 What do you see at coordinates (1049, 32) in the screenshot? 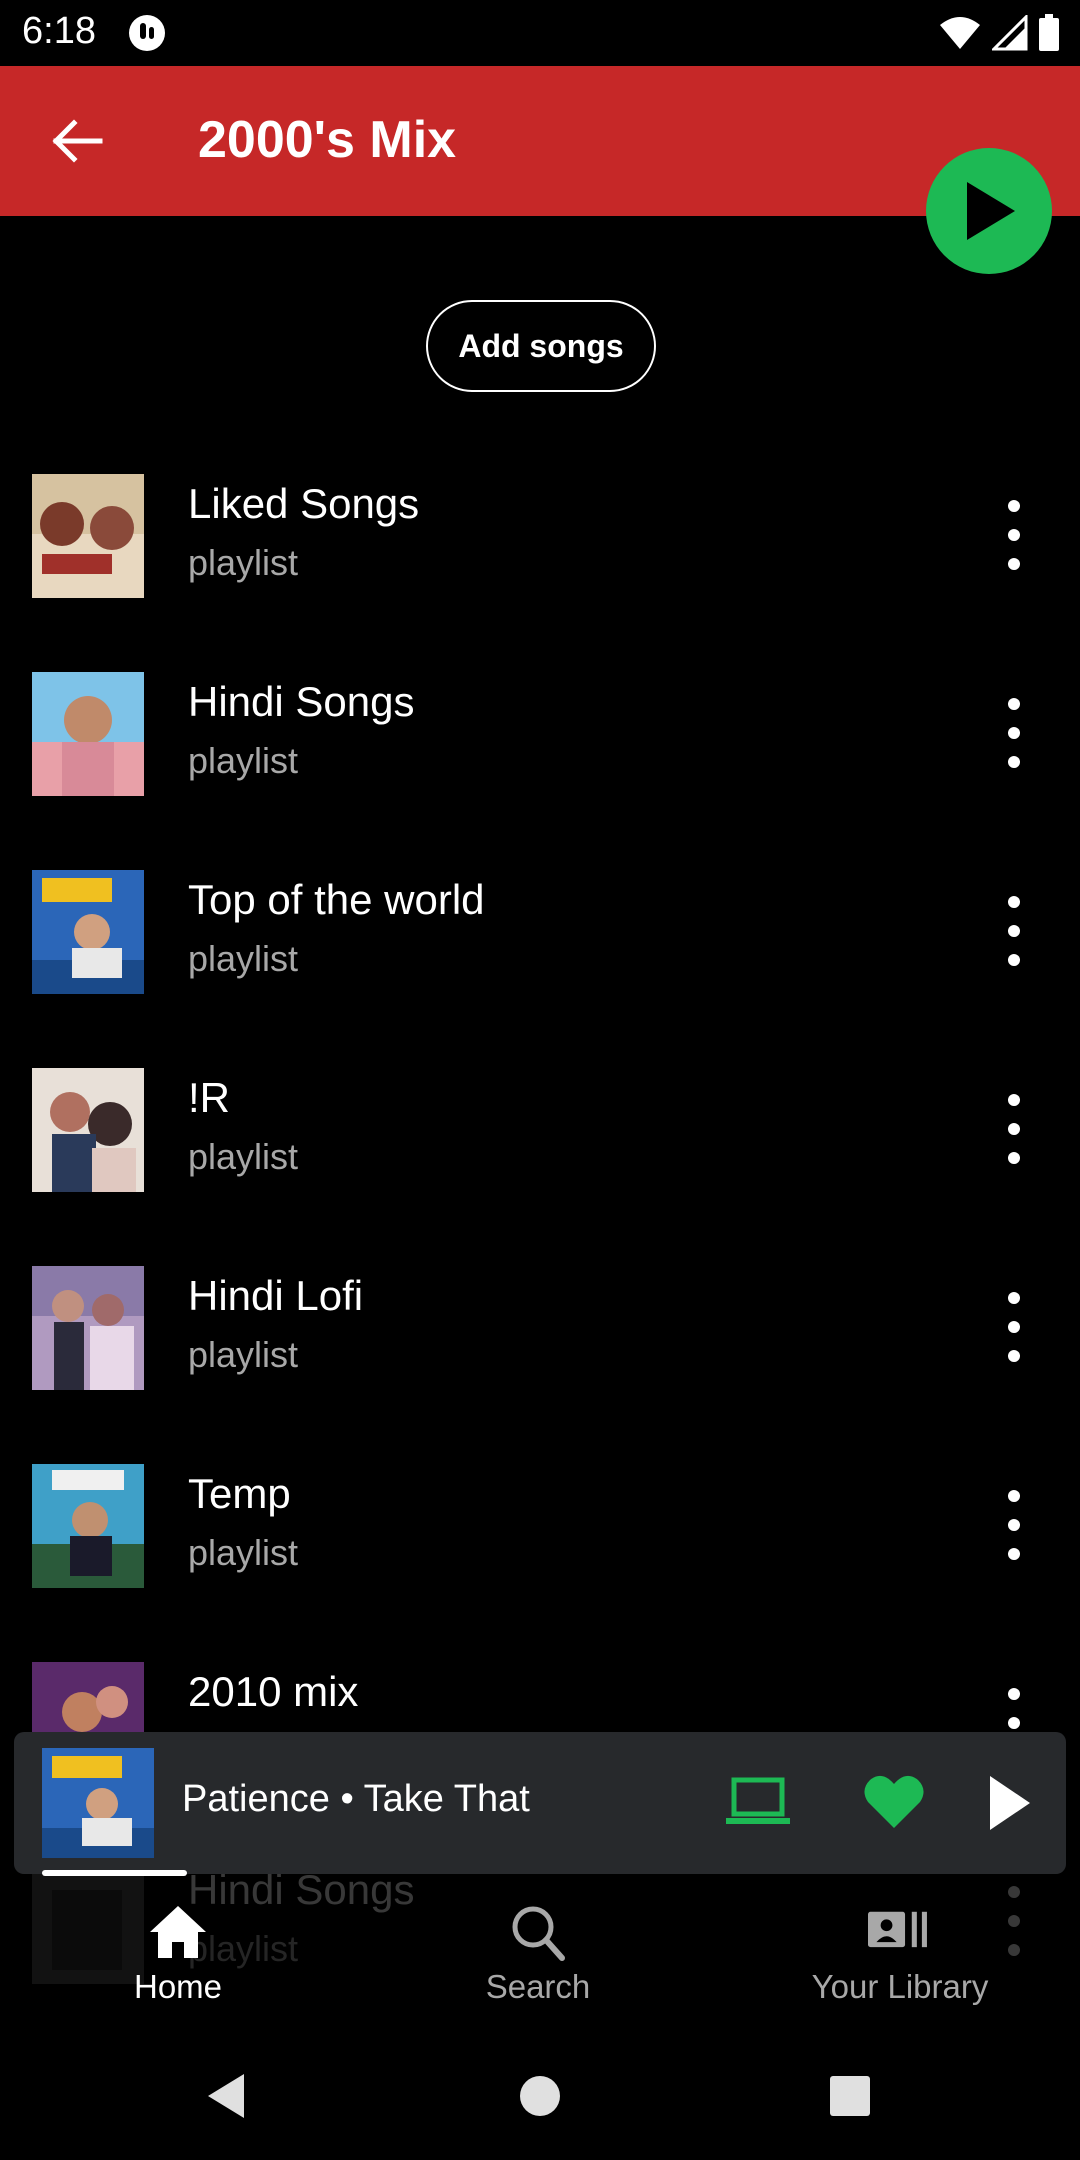
I see `battery-icon` at bounding box center [1049, 32].